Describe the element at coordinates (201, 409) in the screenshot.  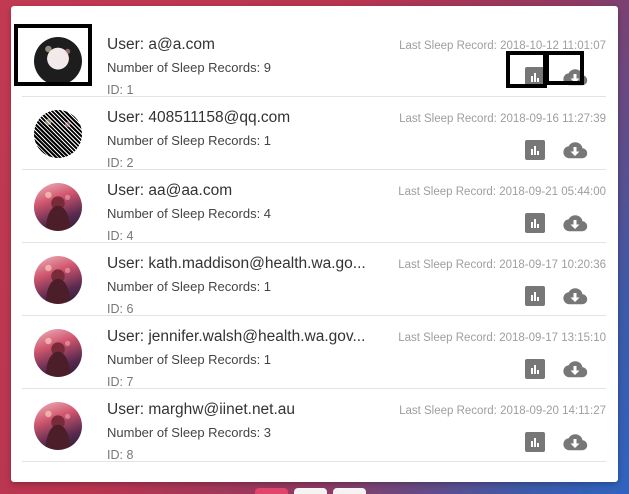
I see `user-email: User: marghw@iinet.net.au` at that location.